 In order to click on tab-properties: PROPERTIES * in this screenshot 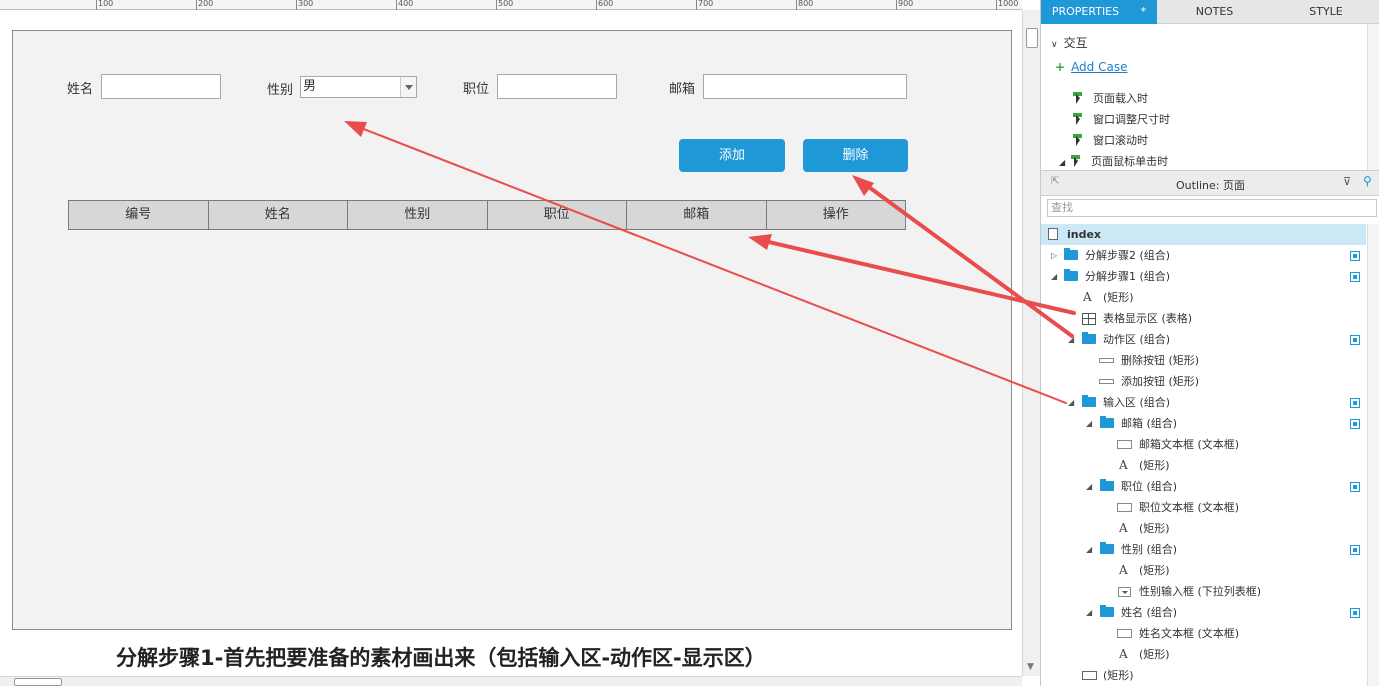, I will do `click(1099, 12)`.